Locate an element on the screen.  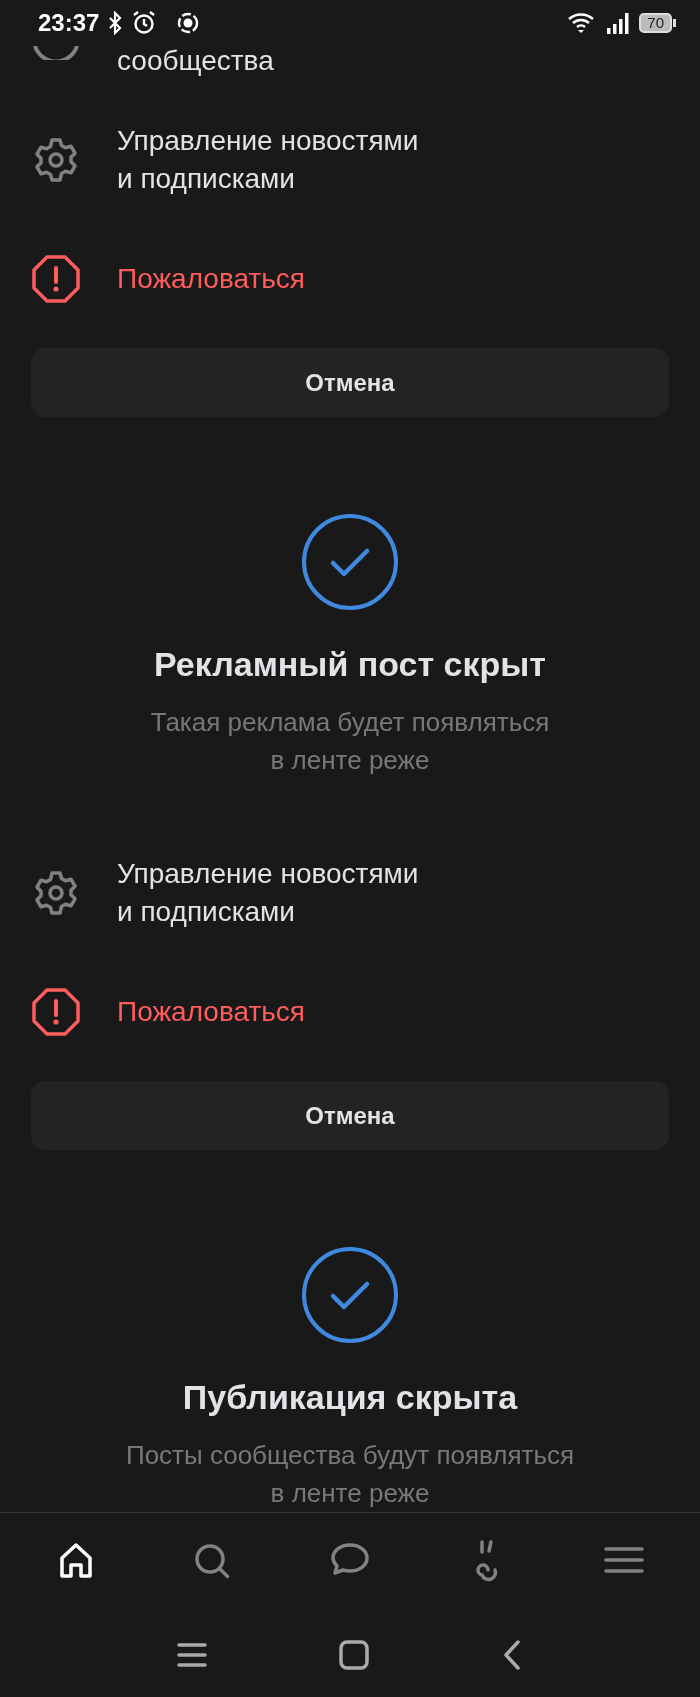
home-button-icon is located at coordinates (354, 1654).